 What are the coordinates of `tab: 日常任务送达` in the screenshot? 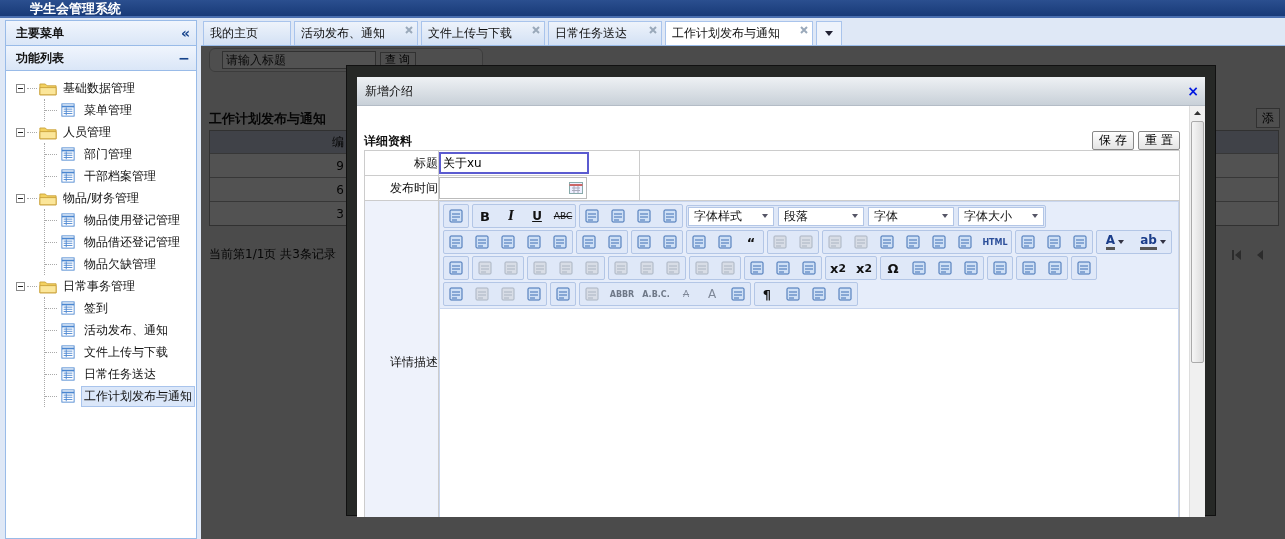 It's located at (605, 33).